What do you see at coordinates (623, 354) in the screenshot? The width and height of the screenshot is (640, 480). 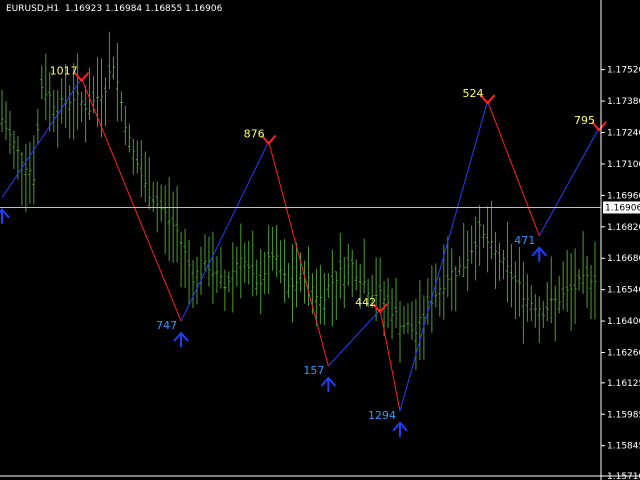 I see `price-tick-label: 1.16260` at bounding box center [623, 354].